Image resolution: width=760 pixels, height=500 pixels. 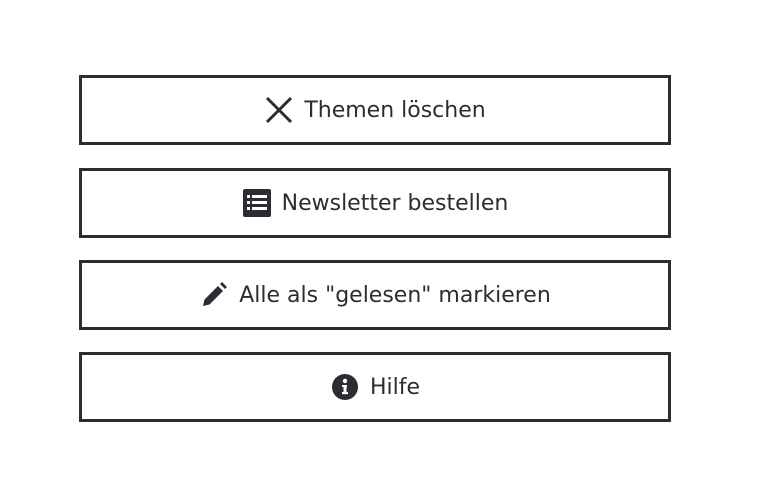 I want to click on delete-topics-button: Themen löschen, so click(x=375, y=110).